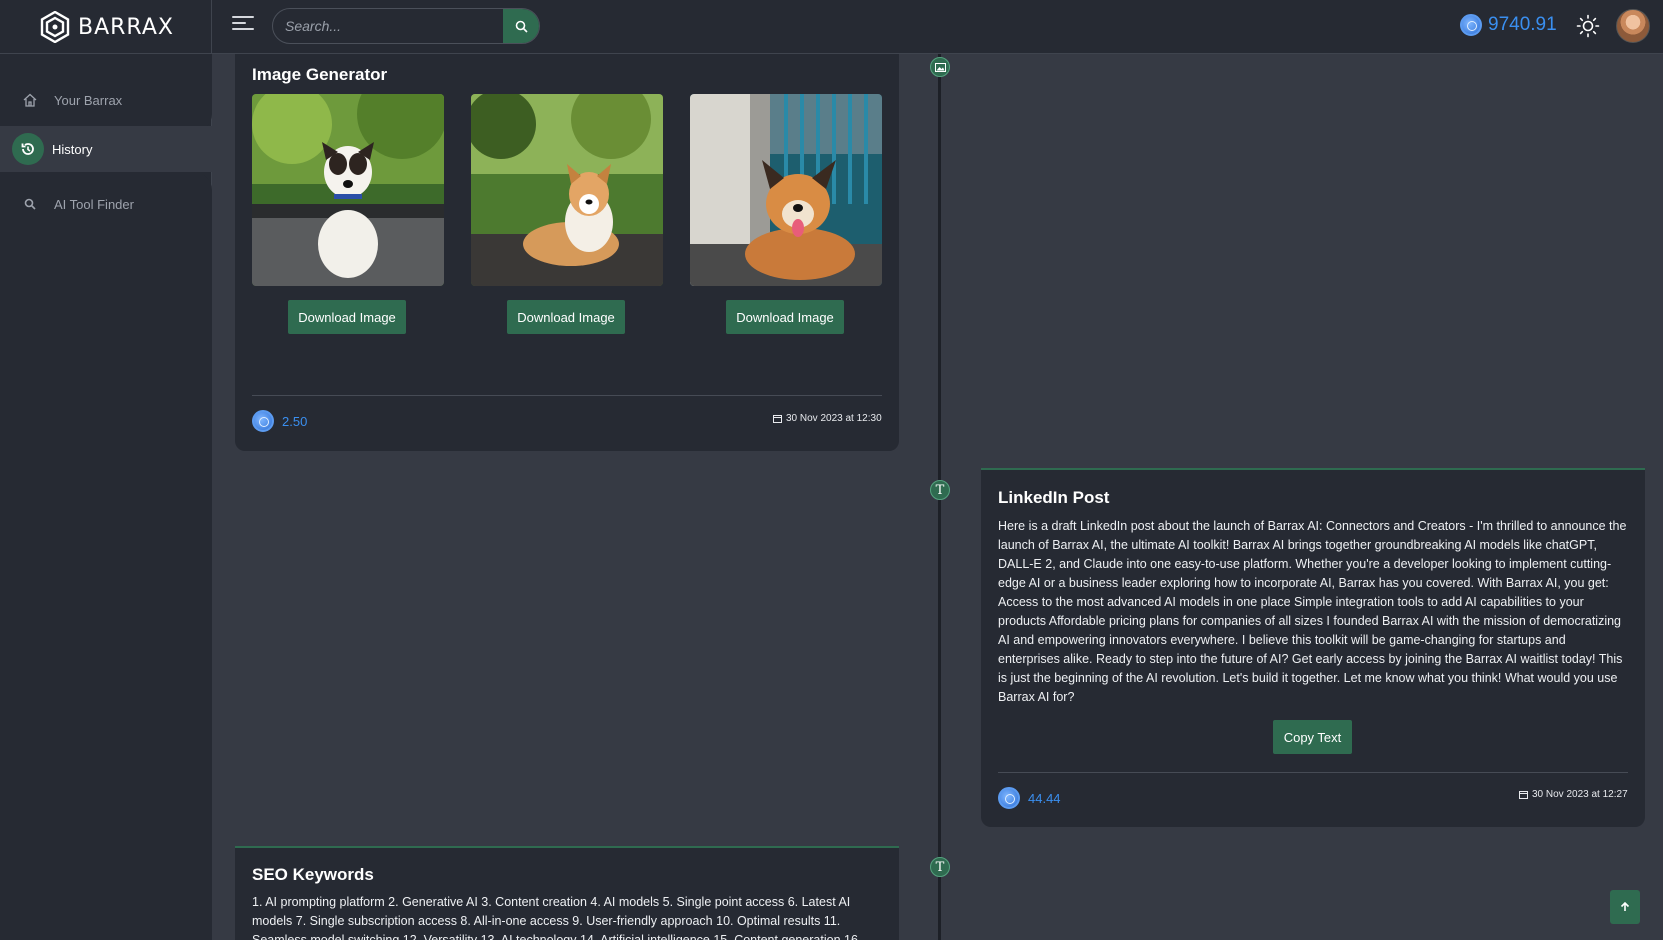 The image size is (1663, 940). I want to click on card-title: Image Generator, so click(320, 74).